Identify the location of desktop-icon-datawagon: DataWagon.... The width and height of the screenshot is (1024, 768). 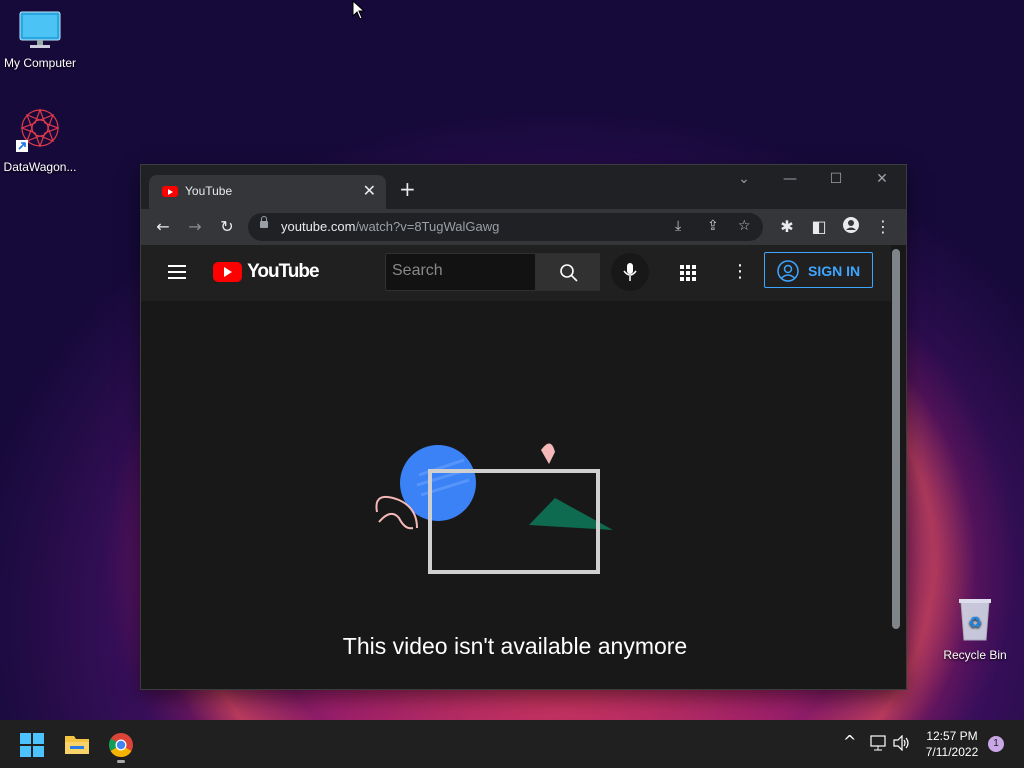
(40, 140).